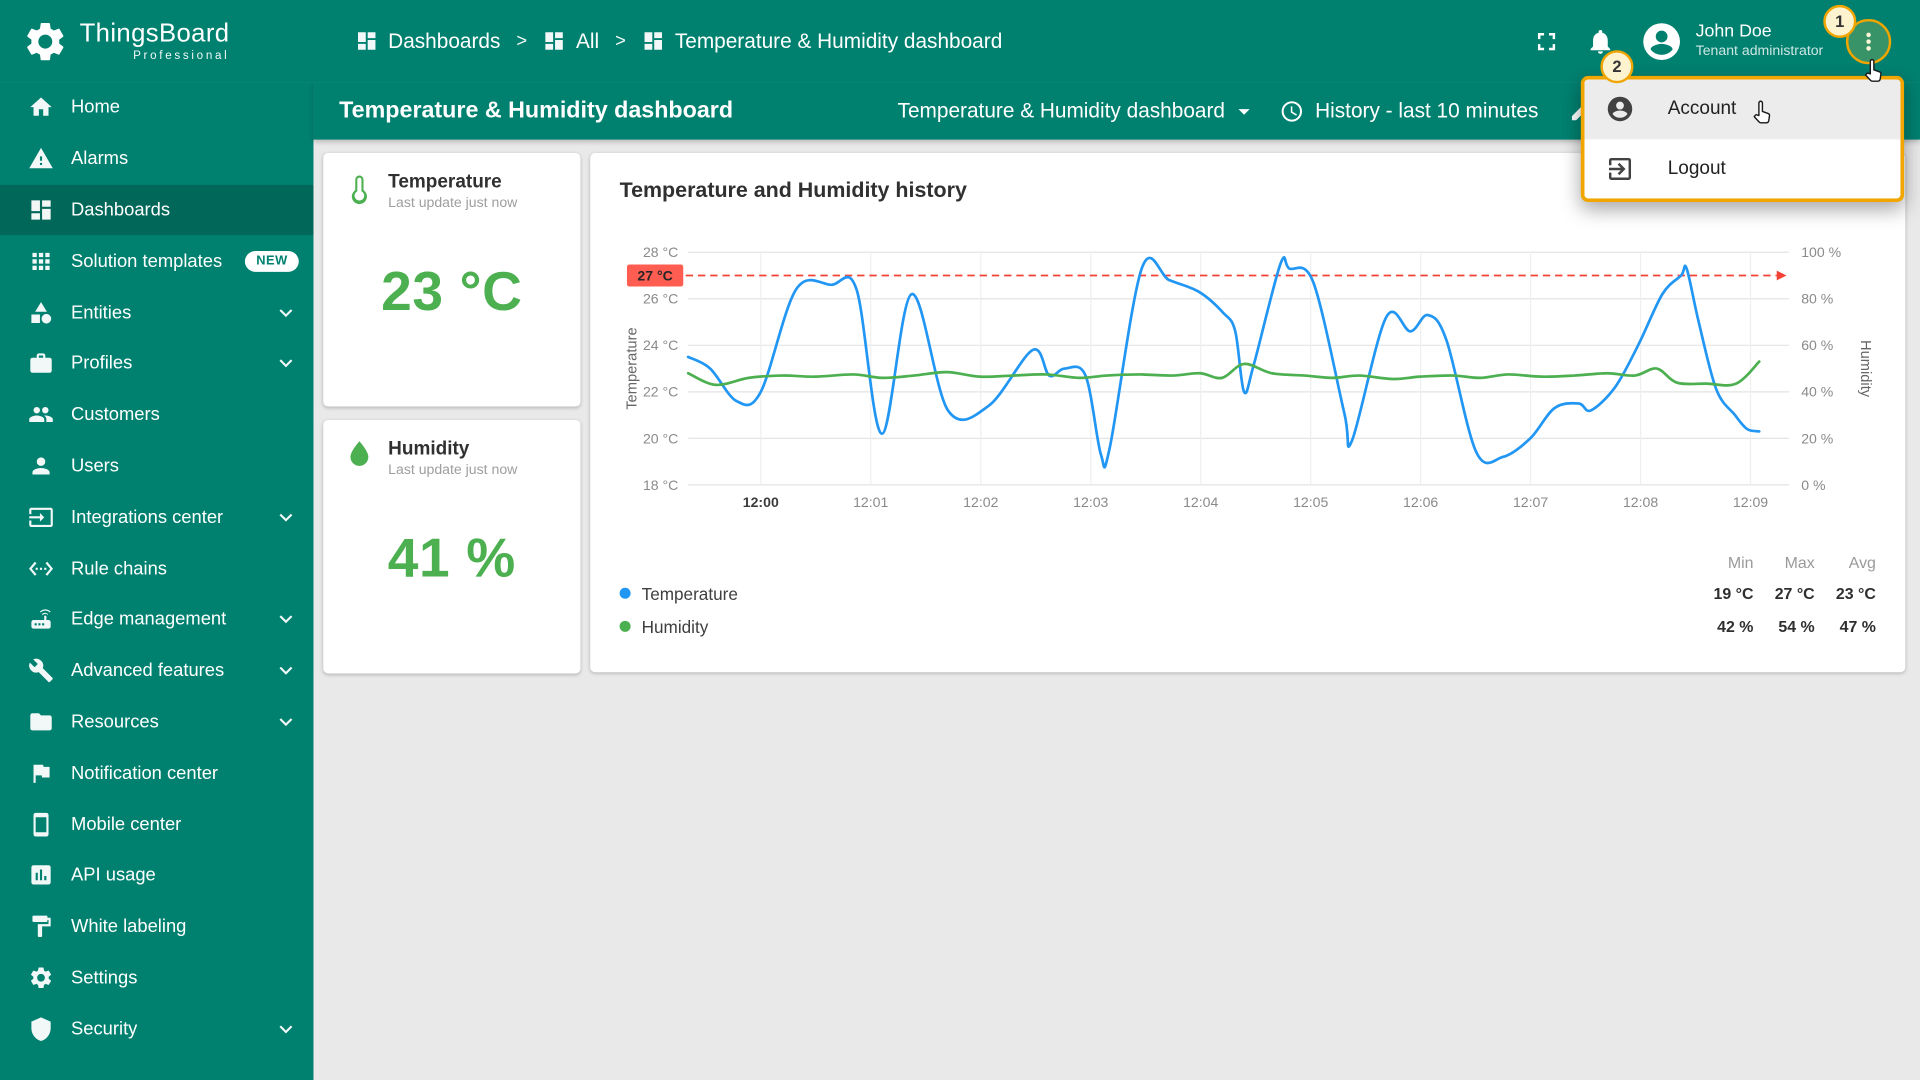  What do you see at coordinates (359, 454) in the screenshot?
I see `water-drop-icon` at bounding box center [359, 454].